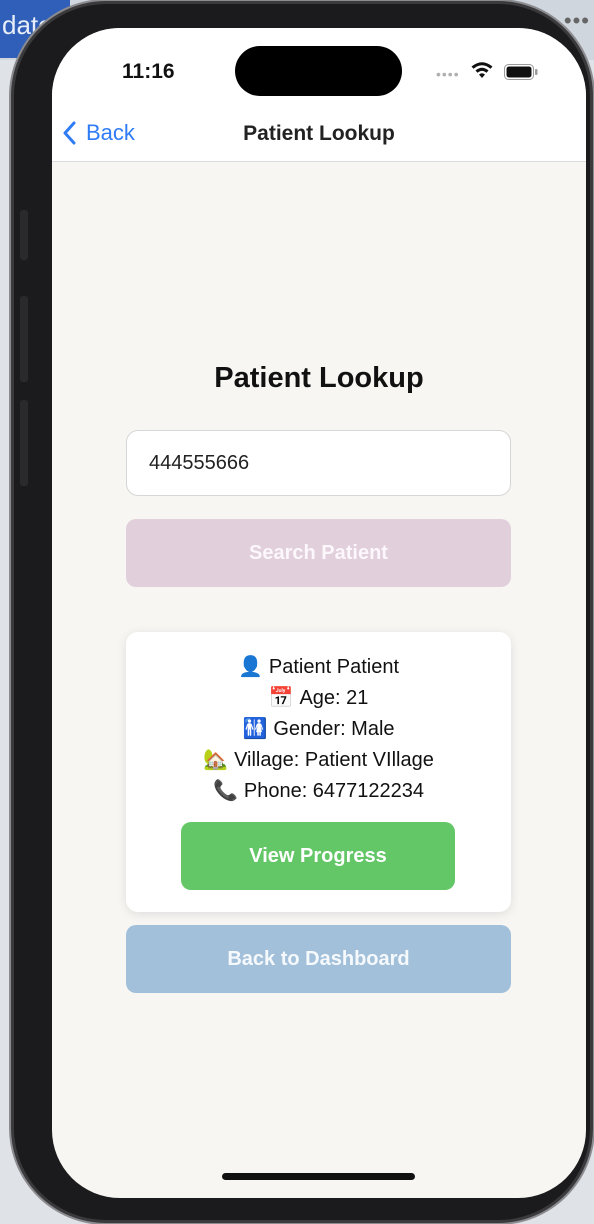 The height and width of the screenshot is (1224, 594). What do you see at coordinates (333, 667) in the screenshot?
I see `patient-name: Patient Patient` at bounding box center [333, 667].